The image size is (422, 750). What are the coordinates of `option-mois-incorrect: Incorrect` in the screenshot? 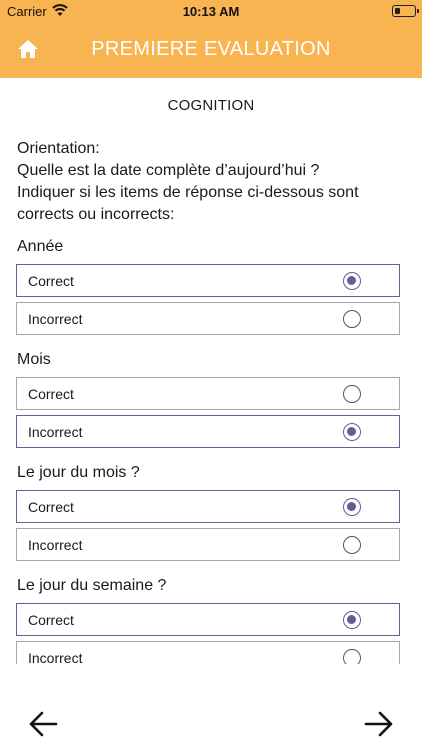 It's located at (208, 431).